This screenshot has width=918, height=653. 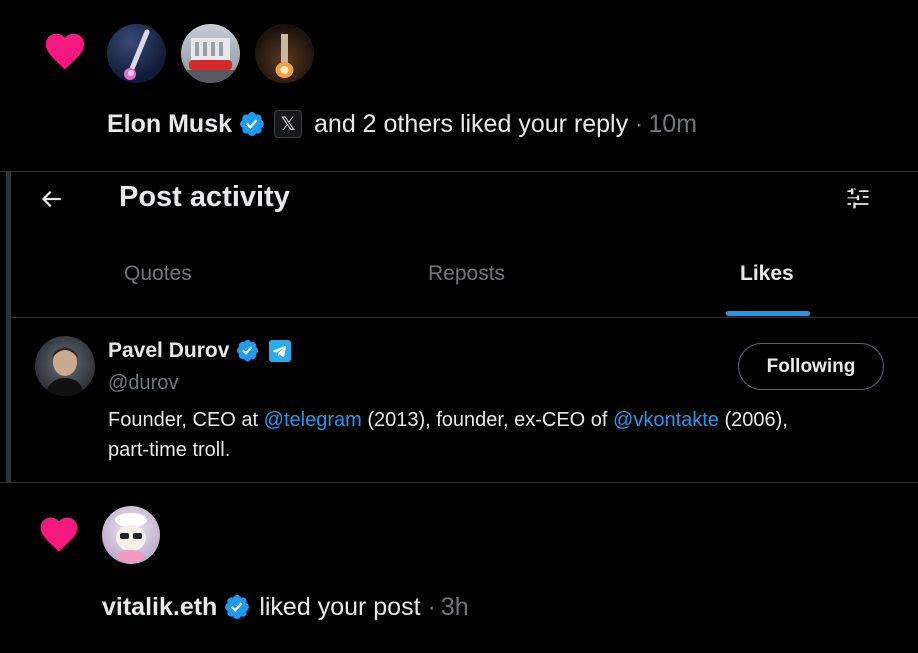 I want to click on sliders-icon, so click(x=858, y=199).